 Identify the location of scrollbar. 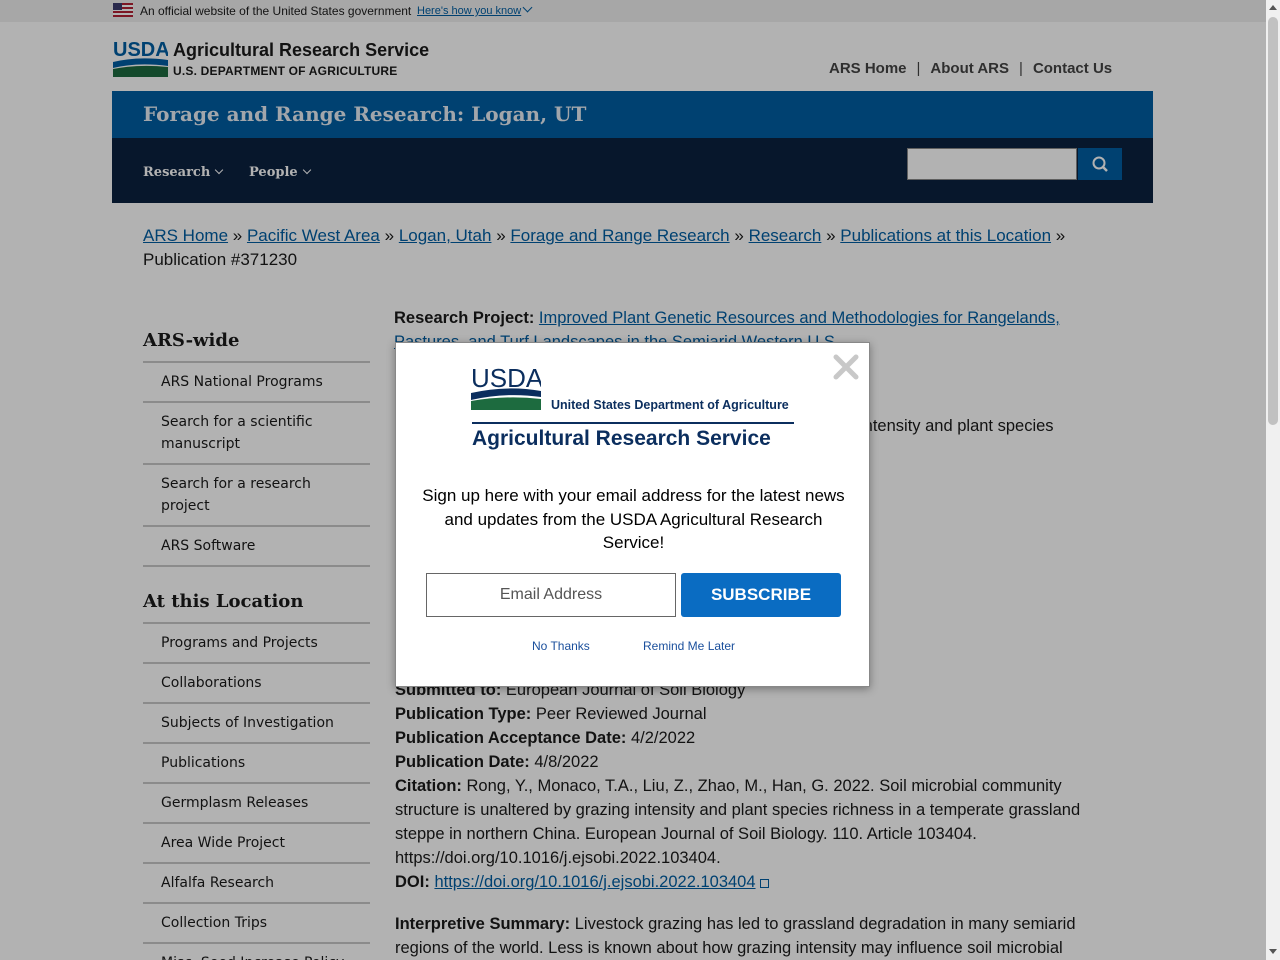
(1273, 480).